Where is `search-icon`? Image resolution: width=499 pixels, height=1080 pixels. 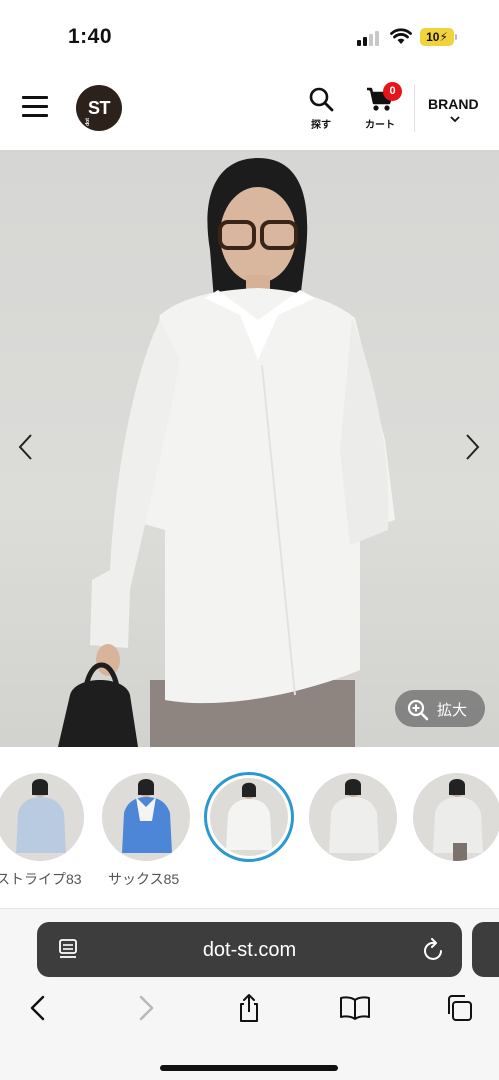 search-icon is located at coordinates (321, 99).